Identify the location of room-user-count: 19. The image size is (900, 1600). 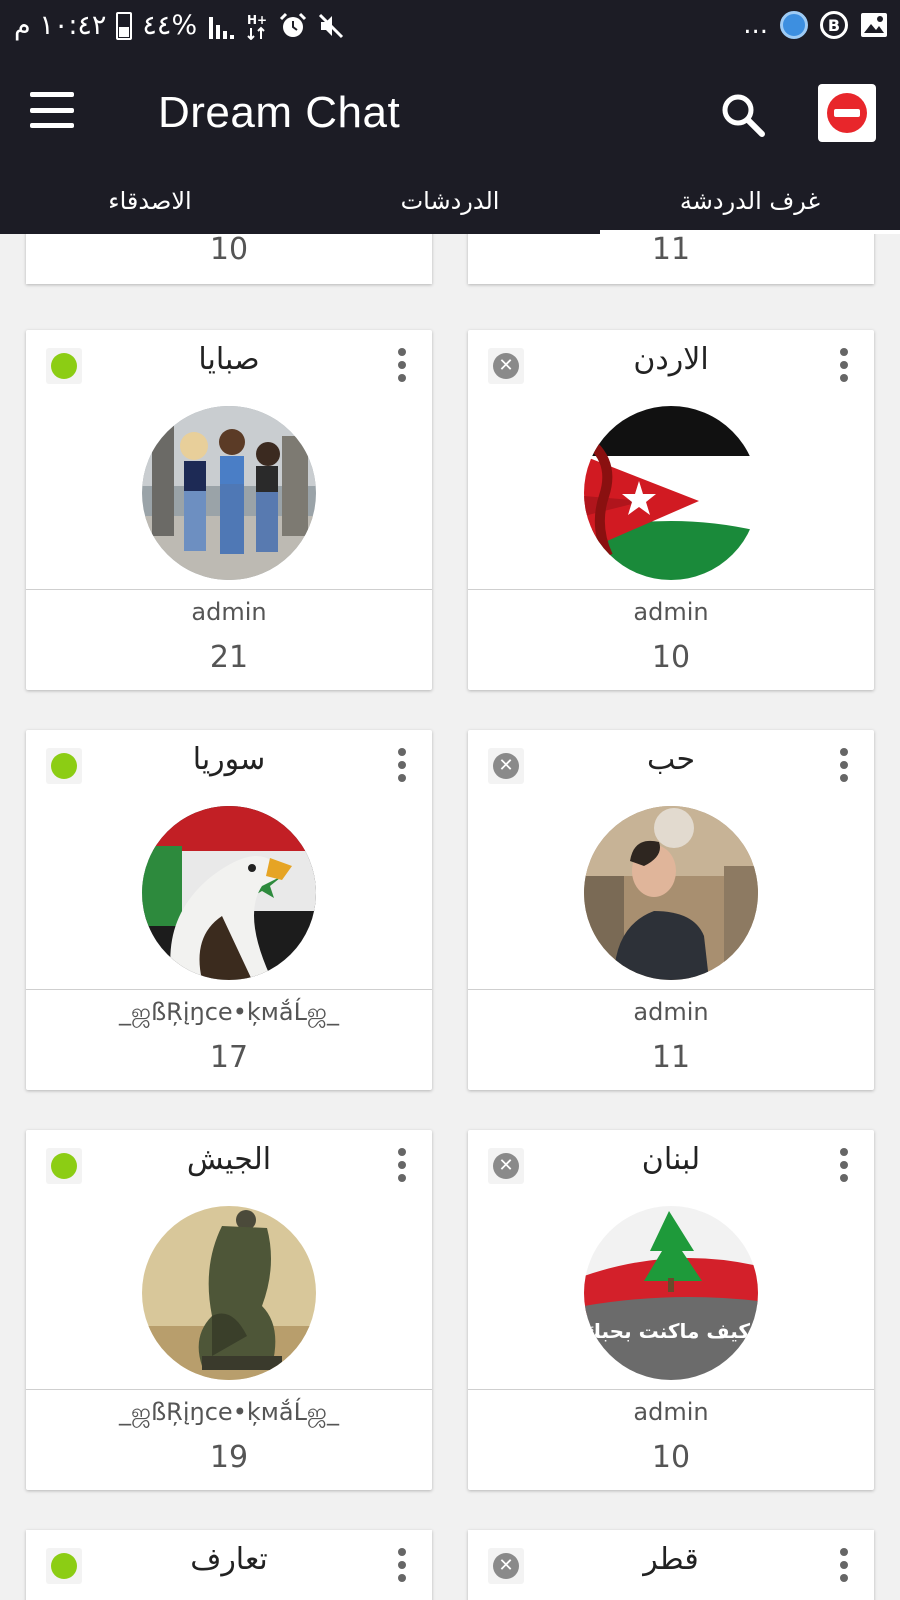
(229, 1457).